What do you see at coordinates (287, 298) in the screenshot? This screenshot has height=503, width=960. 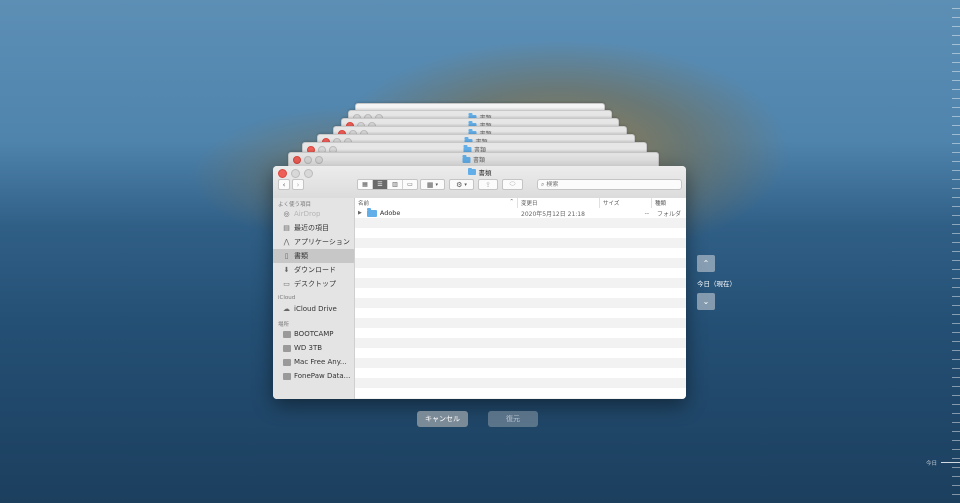 I see `sidebar-section-icloud: iCloud` at bounding box center [287, 298].